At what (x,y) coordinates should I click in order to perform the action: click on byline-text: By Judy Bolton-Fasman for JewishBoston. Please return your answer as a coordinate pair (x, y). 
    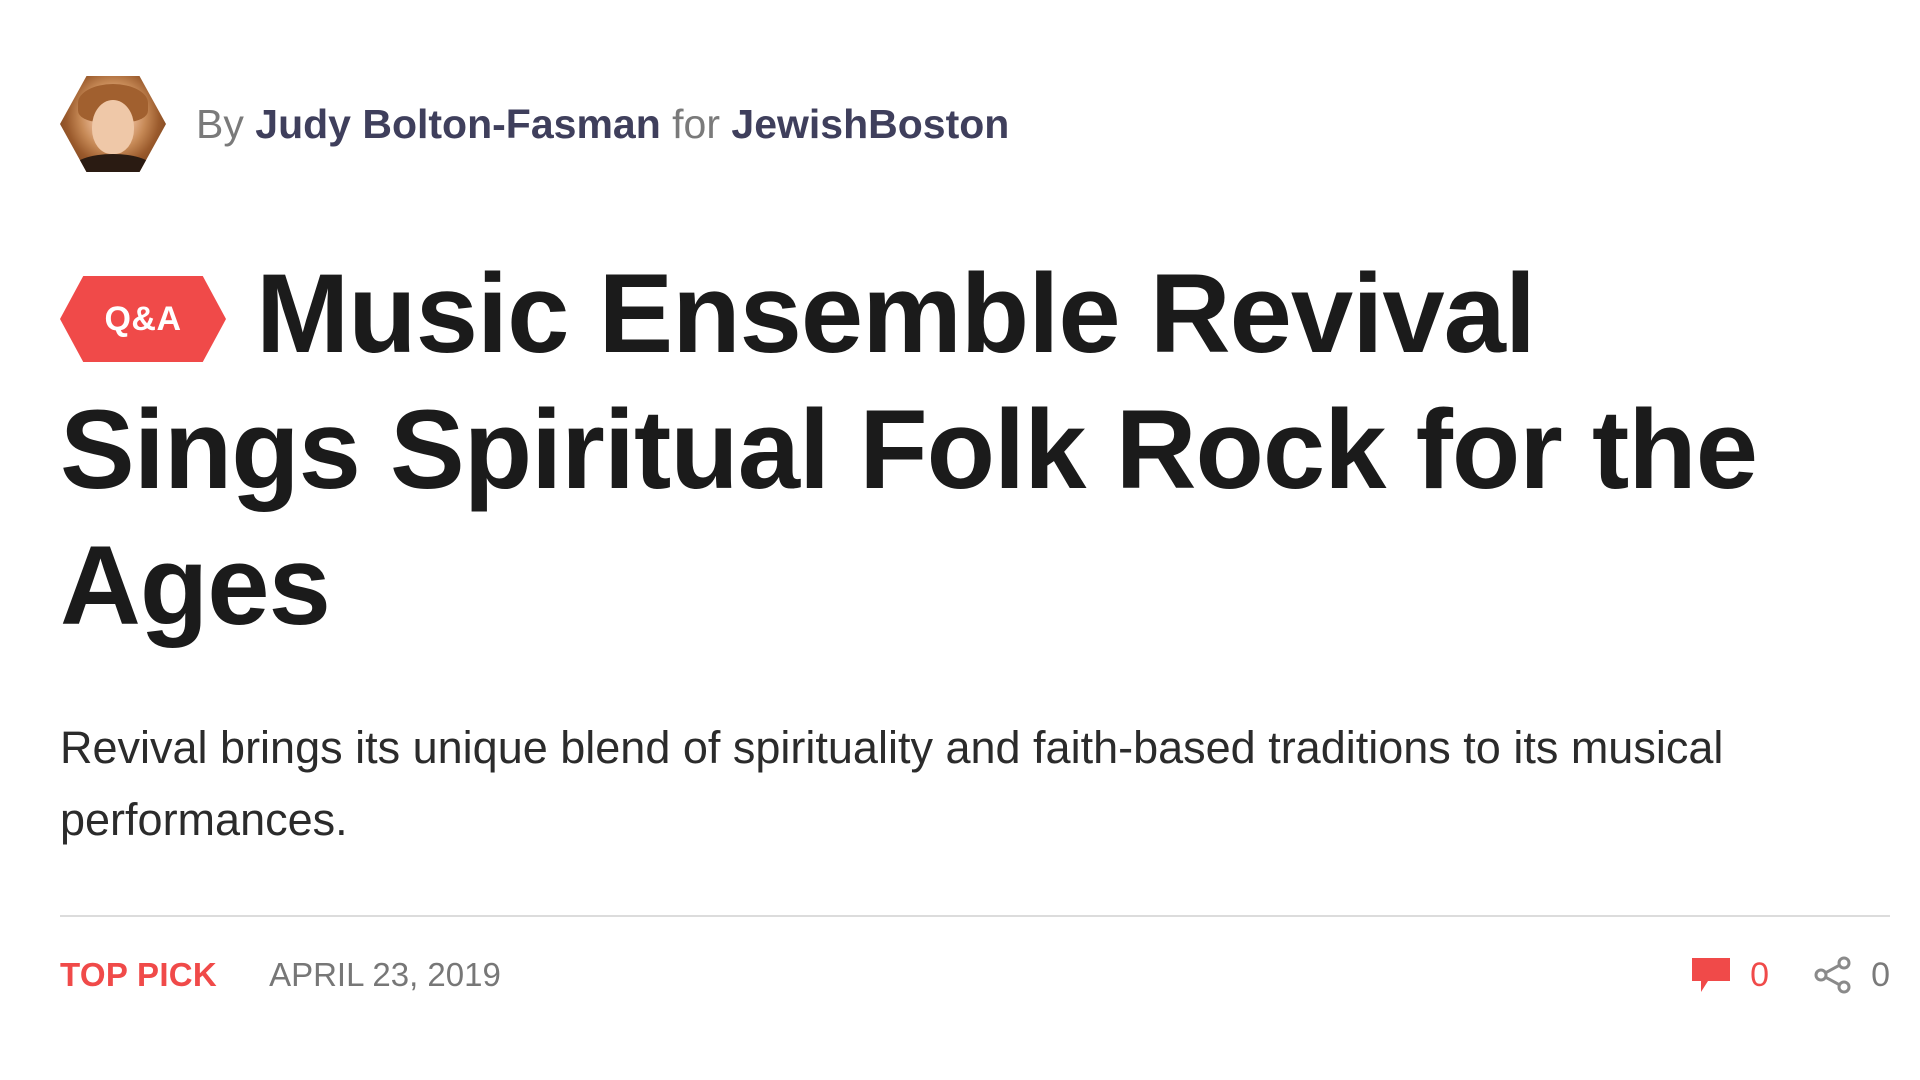
    Looking at the image, I should click on (602, 123).